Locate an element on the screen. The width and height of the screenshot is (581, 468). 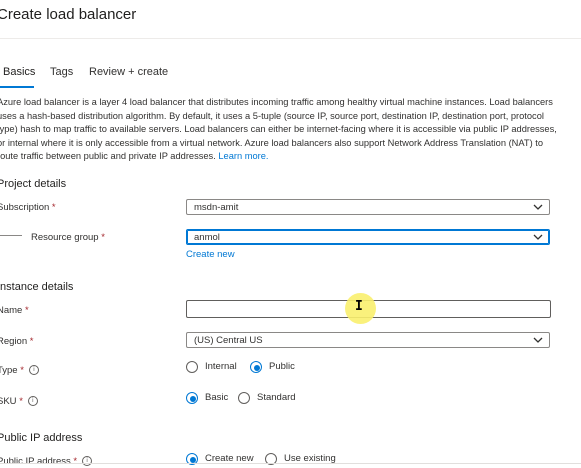
sku-label: SKU * i is located at coordinates (19, 401).